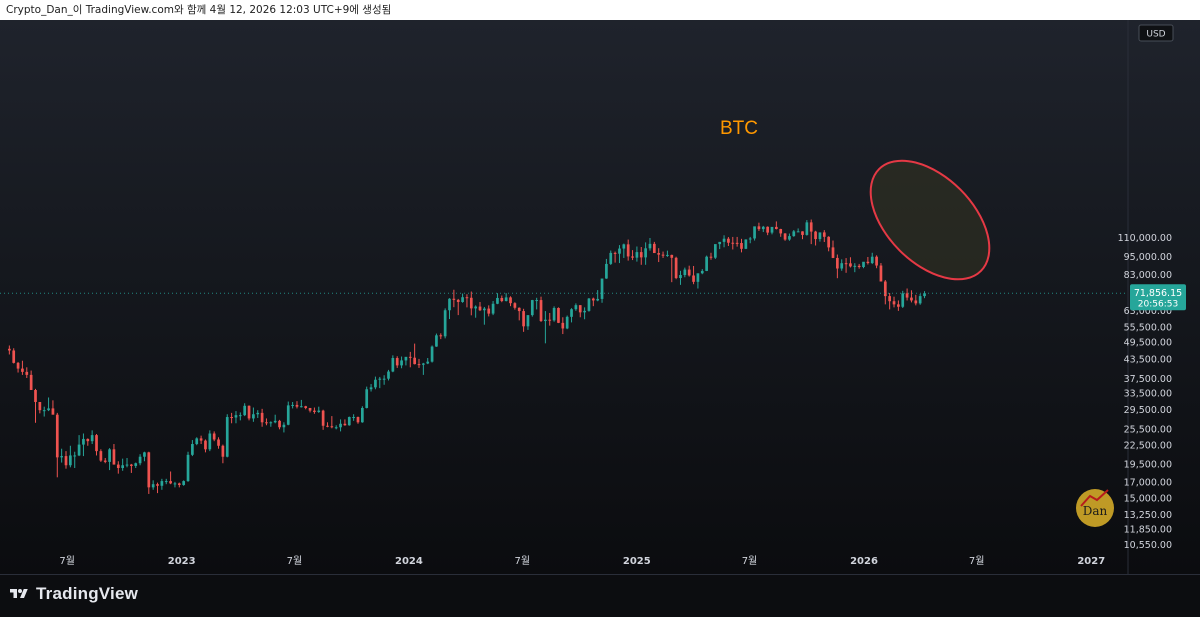  What do you see at coordinates (1148, 343) in the screenshot?
I see `y-tick-label: 49,500.00` at bounding box center [1148, 343].